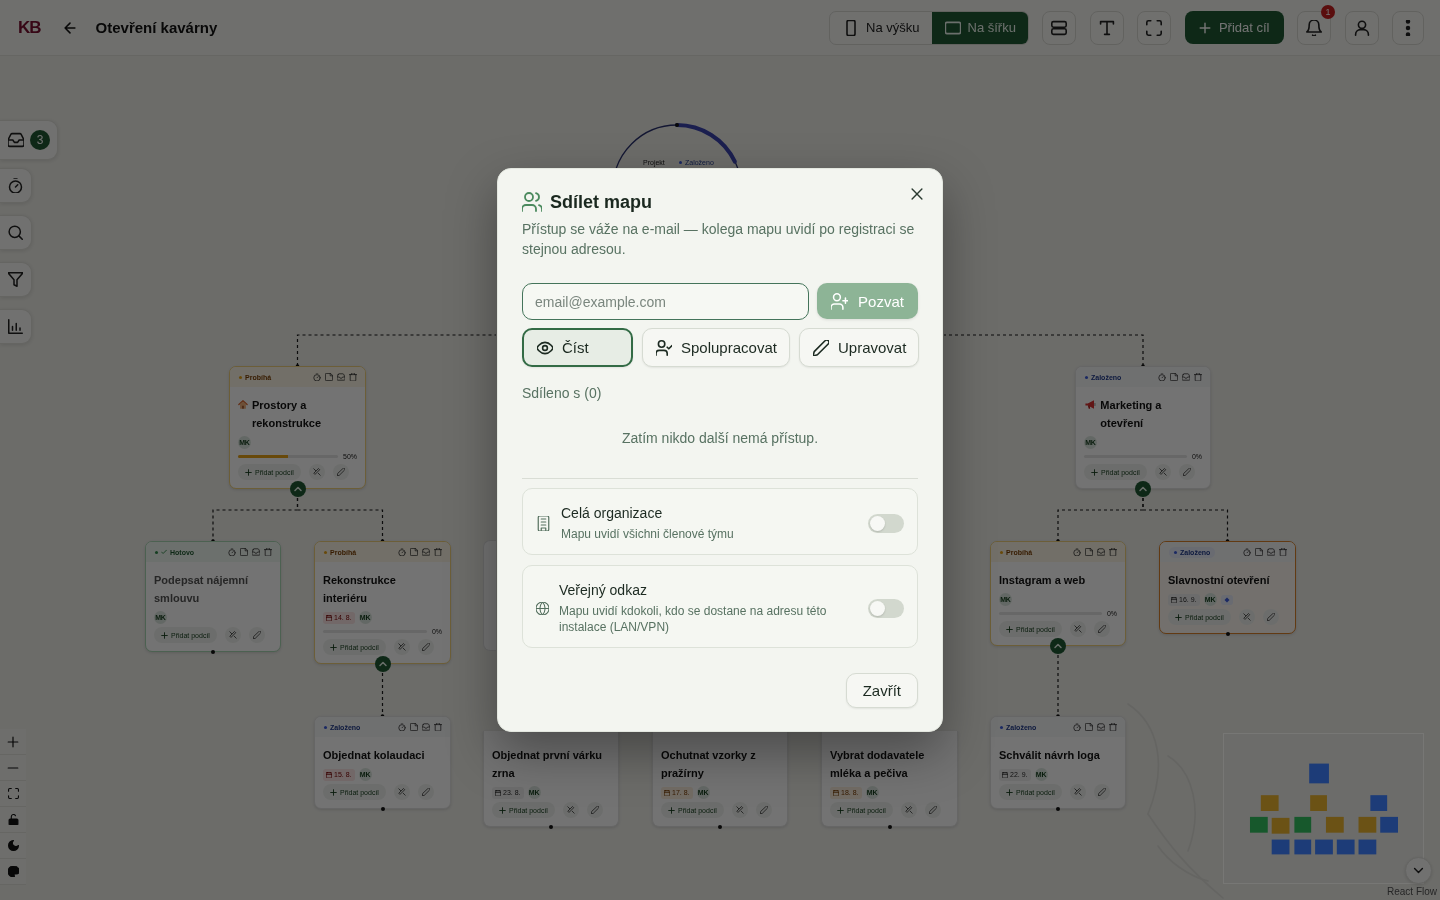 The width and height of the screenshot is (1440, 900). I want to click on more-button, so click(1408, 27).